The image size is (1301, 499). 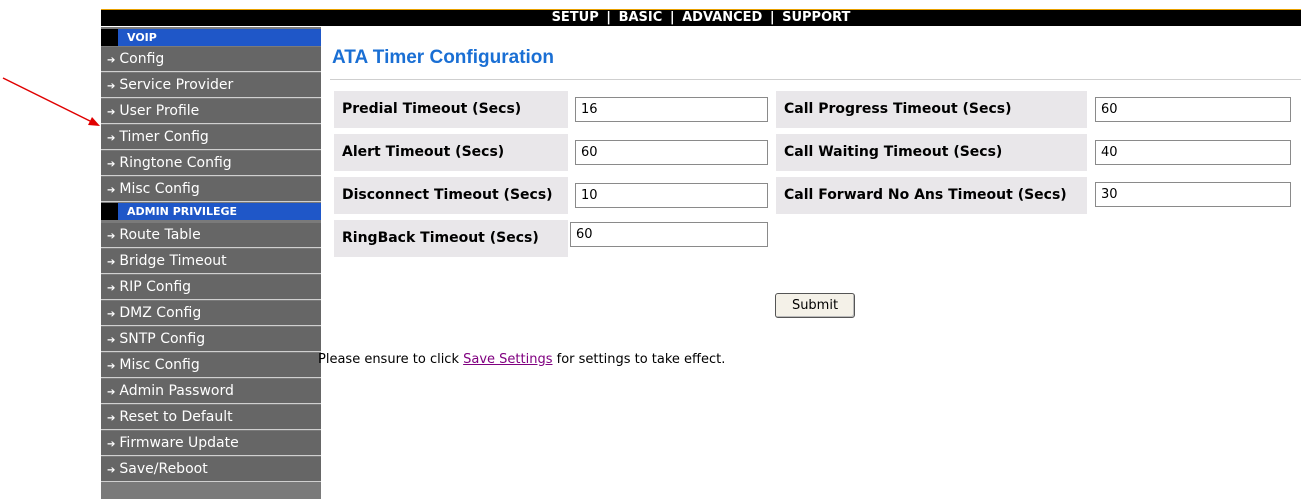 I want to click on sidebar-item-timer-config: ➔ Timer Config, so click(x=211, y=137).